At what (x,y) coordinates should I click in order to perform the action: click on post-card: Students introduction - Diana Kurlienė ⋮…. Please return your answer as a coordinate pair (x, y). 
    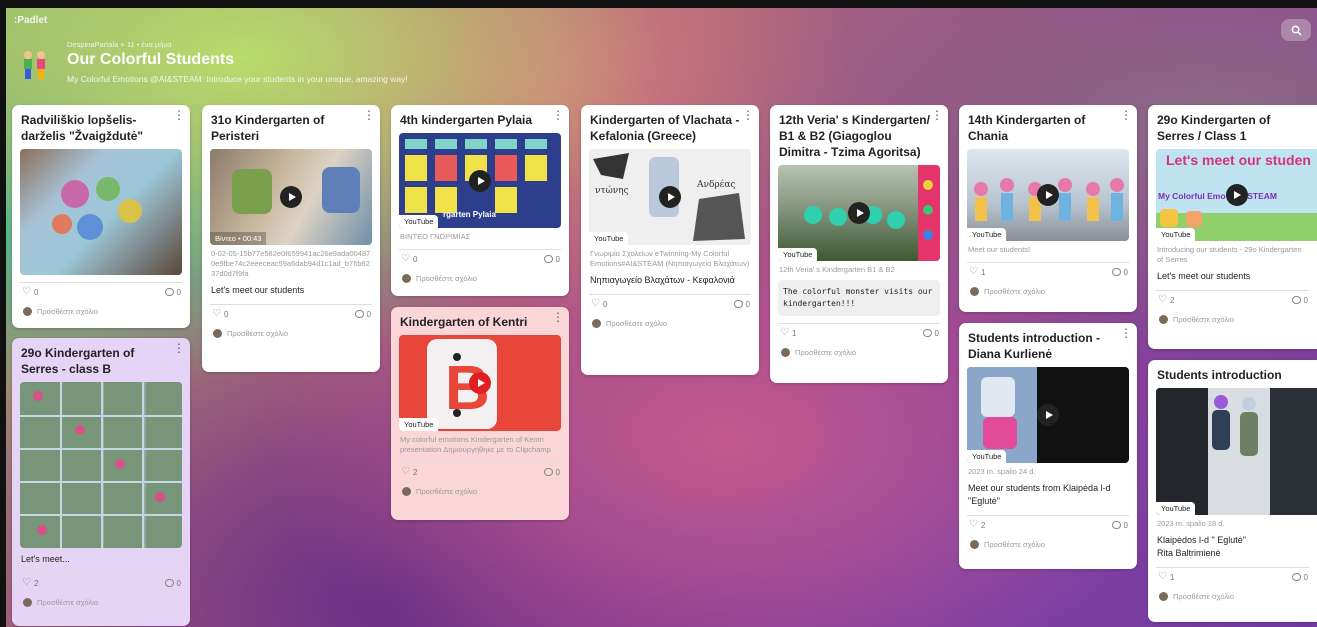
    Looking at the image, I should click on (1048, 446).